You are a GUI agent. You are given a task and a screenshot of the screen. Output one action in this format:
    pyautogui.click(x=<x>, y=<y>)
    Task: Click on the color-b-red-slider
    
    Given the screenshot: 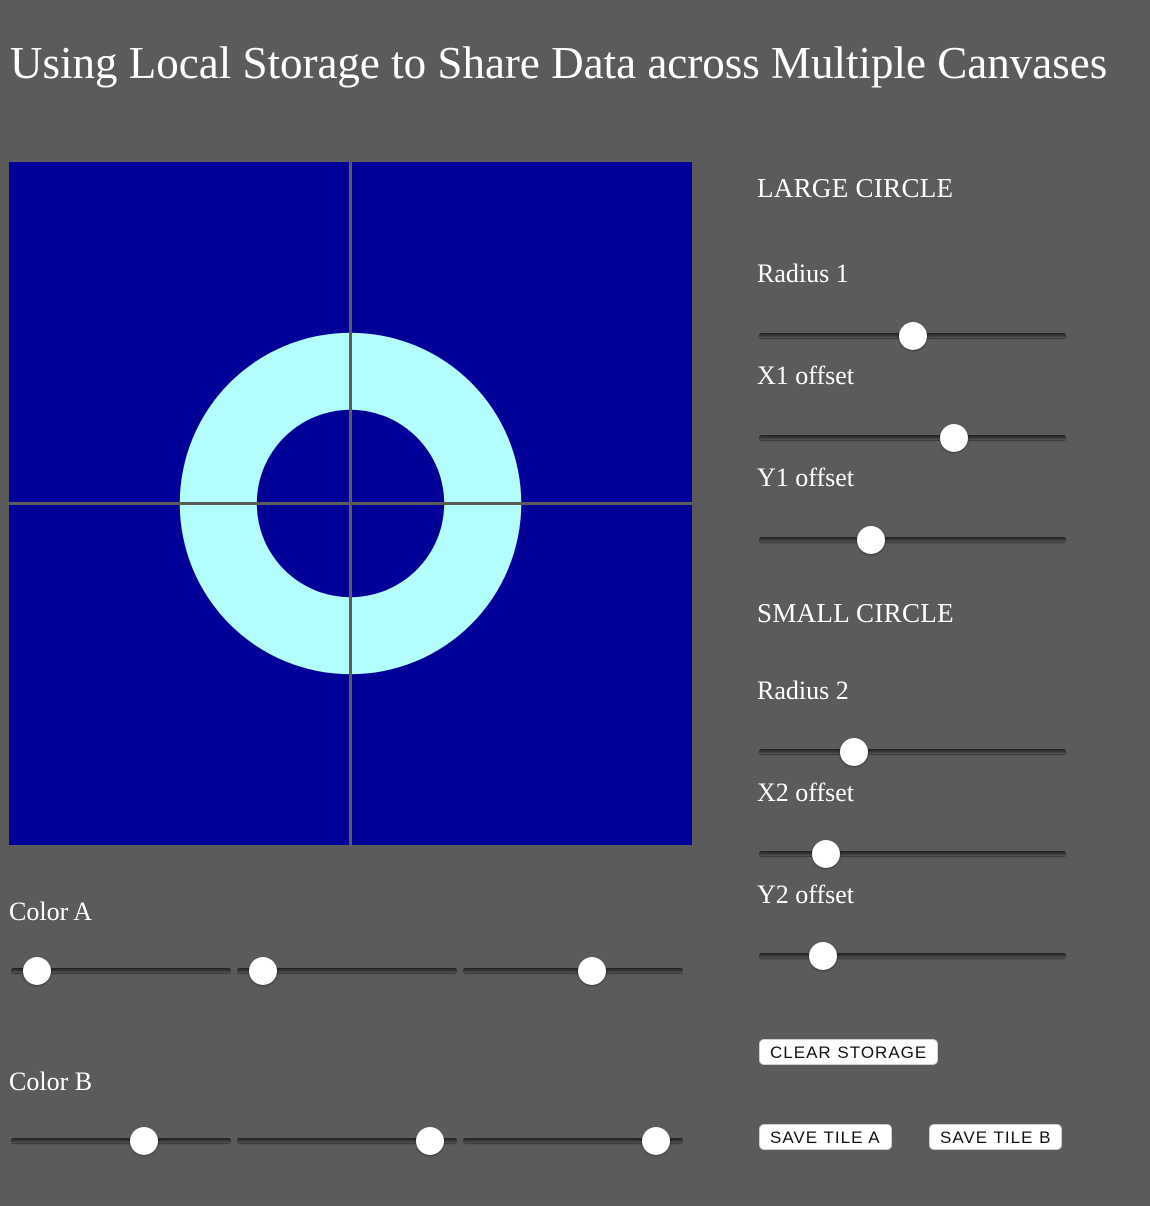 What is the action you would take?
    pyautogui.click(x=121, y=1142)
    